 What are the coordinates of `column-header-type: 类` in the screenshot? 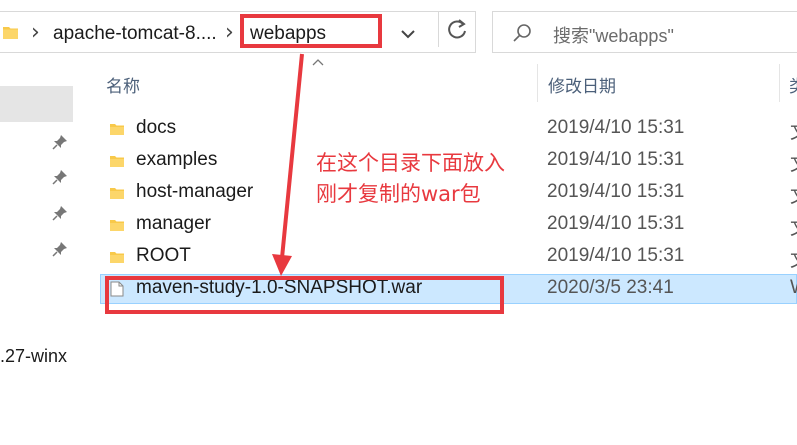 It's located at (793, 84).